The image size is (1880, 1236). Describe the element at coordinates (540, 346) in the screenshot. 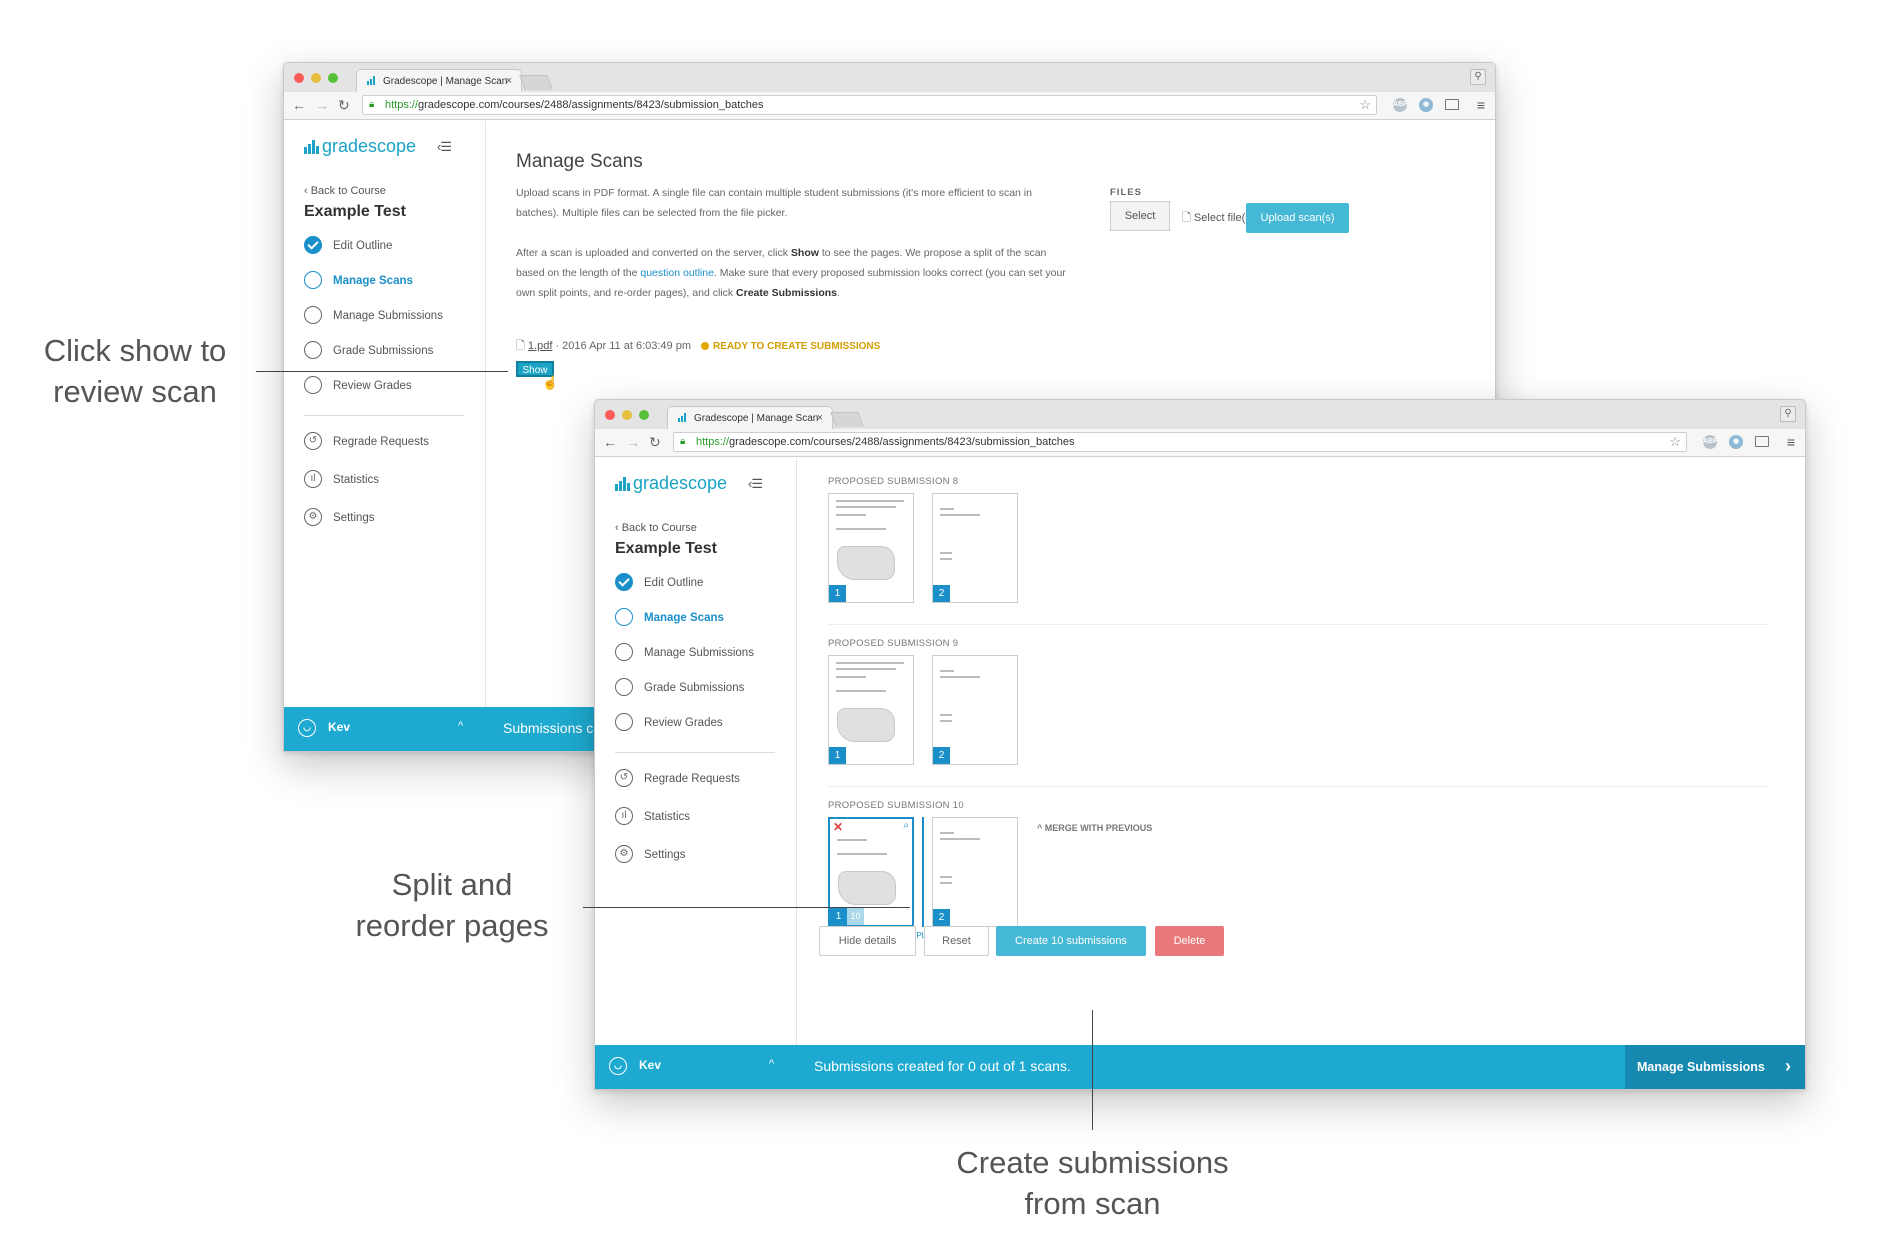

I see `file-name-link: 1.pdf` at that location.